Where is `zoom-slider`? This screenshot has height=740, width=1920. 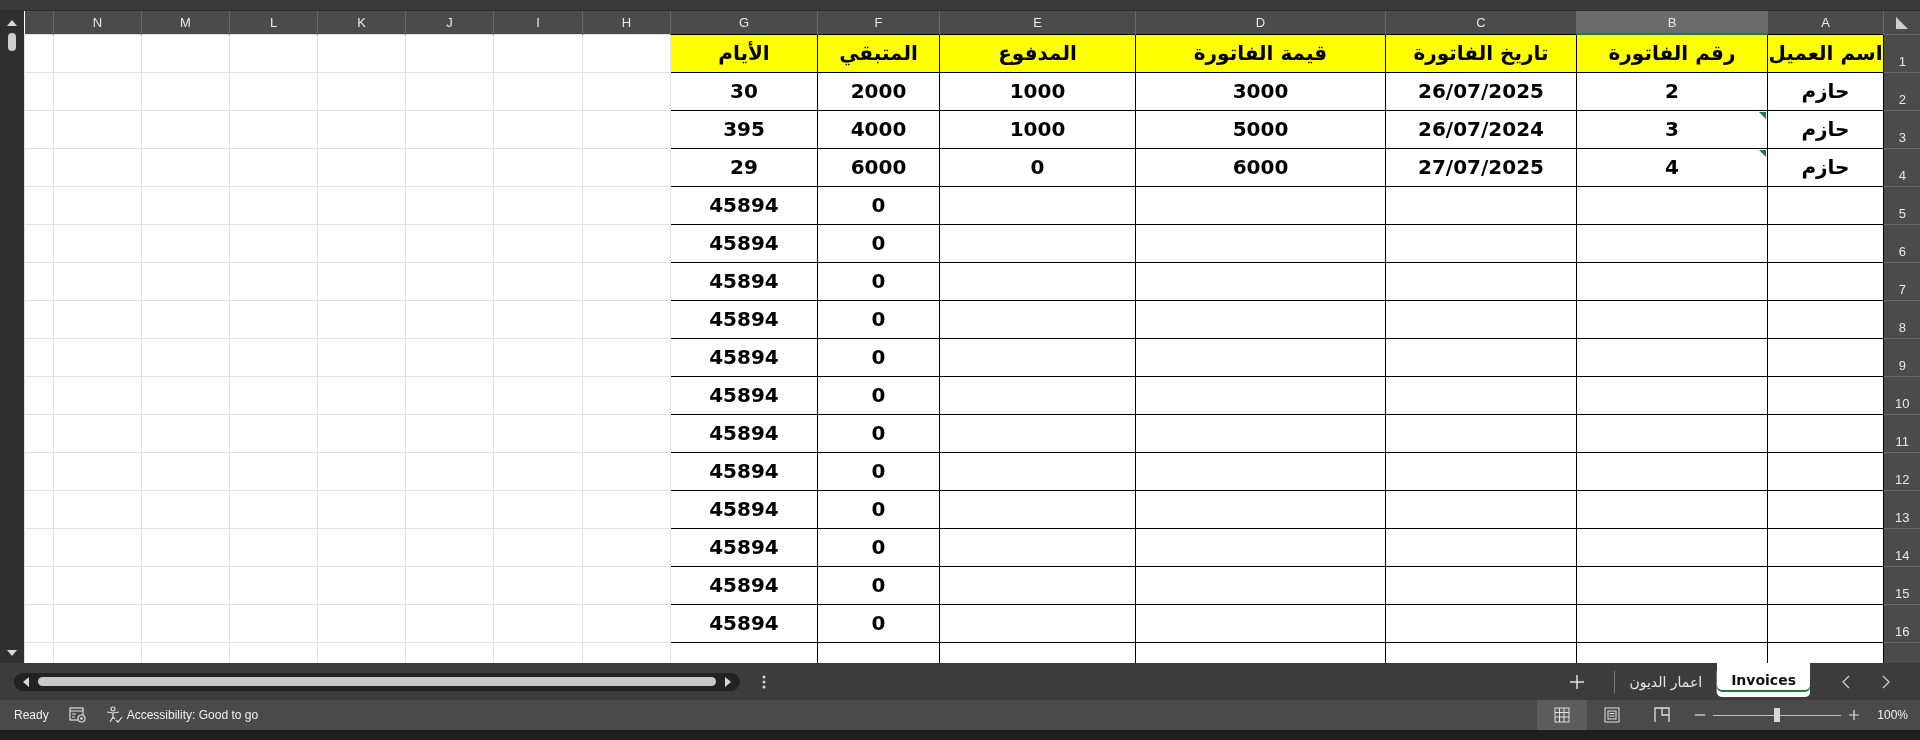
zoom-slider is located at coordinates (1777, 715).